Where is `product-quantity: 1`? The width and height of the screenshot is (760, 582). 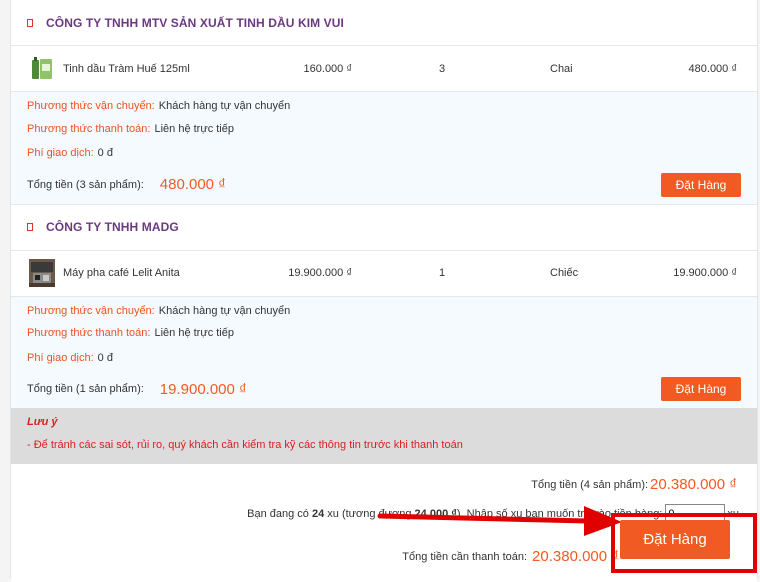
product-quantity: 1 is located at coordinates (442, 273).